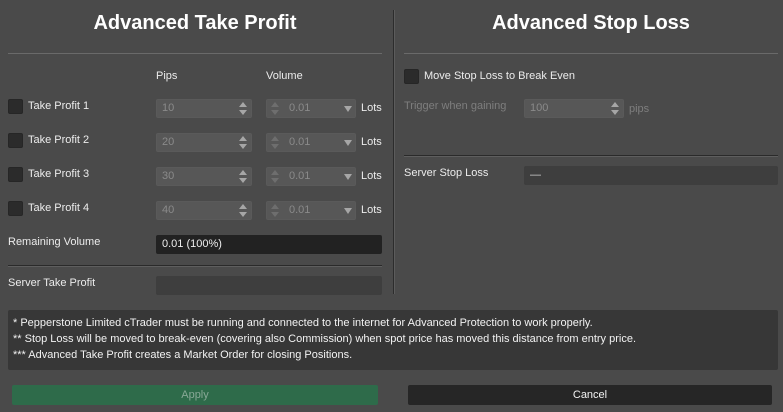 This screenshot has height=412, width=783. Describe the element at coordinates (371, 176) in the screenshot. I see `take-profit-3-lots-unit: Lots` at that location.